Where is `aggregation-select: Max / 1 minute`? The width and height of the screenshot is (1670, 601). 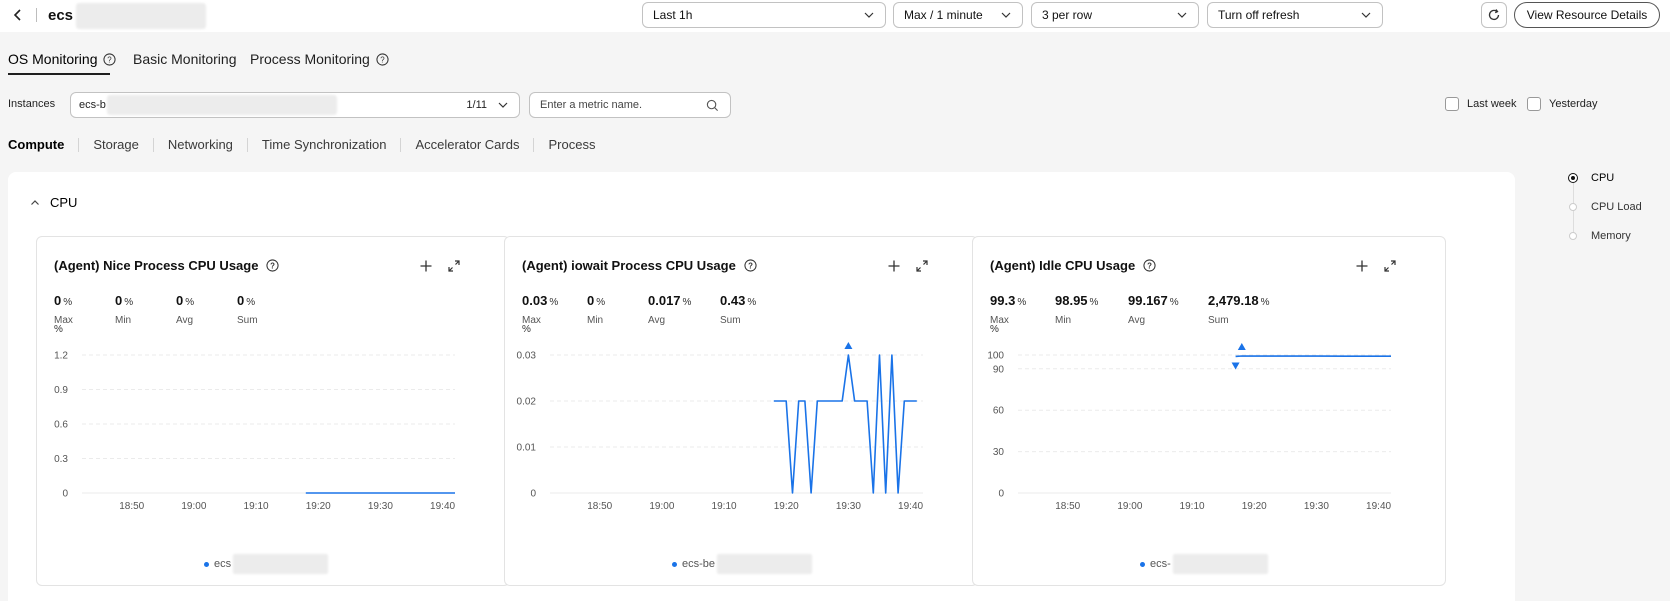 aggregation-select: Max / 1 minute is located at coordinates (958, 15).